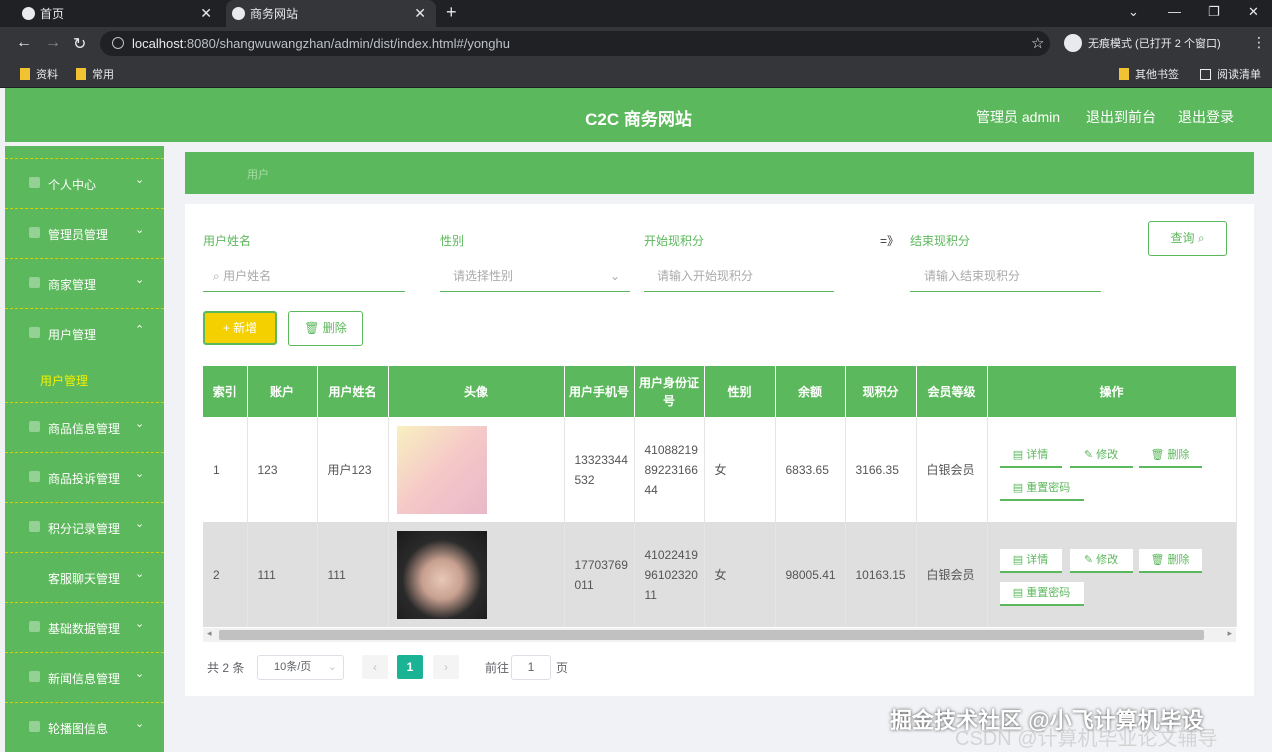 The height and width of the screenshot is (752, 1272). What do you see at coordinates (669, 469) in the screenshot?
I see `cell-idcard: 410882198922316644` at bounding box center [669, 469].